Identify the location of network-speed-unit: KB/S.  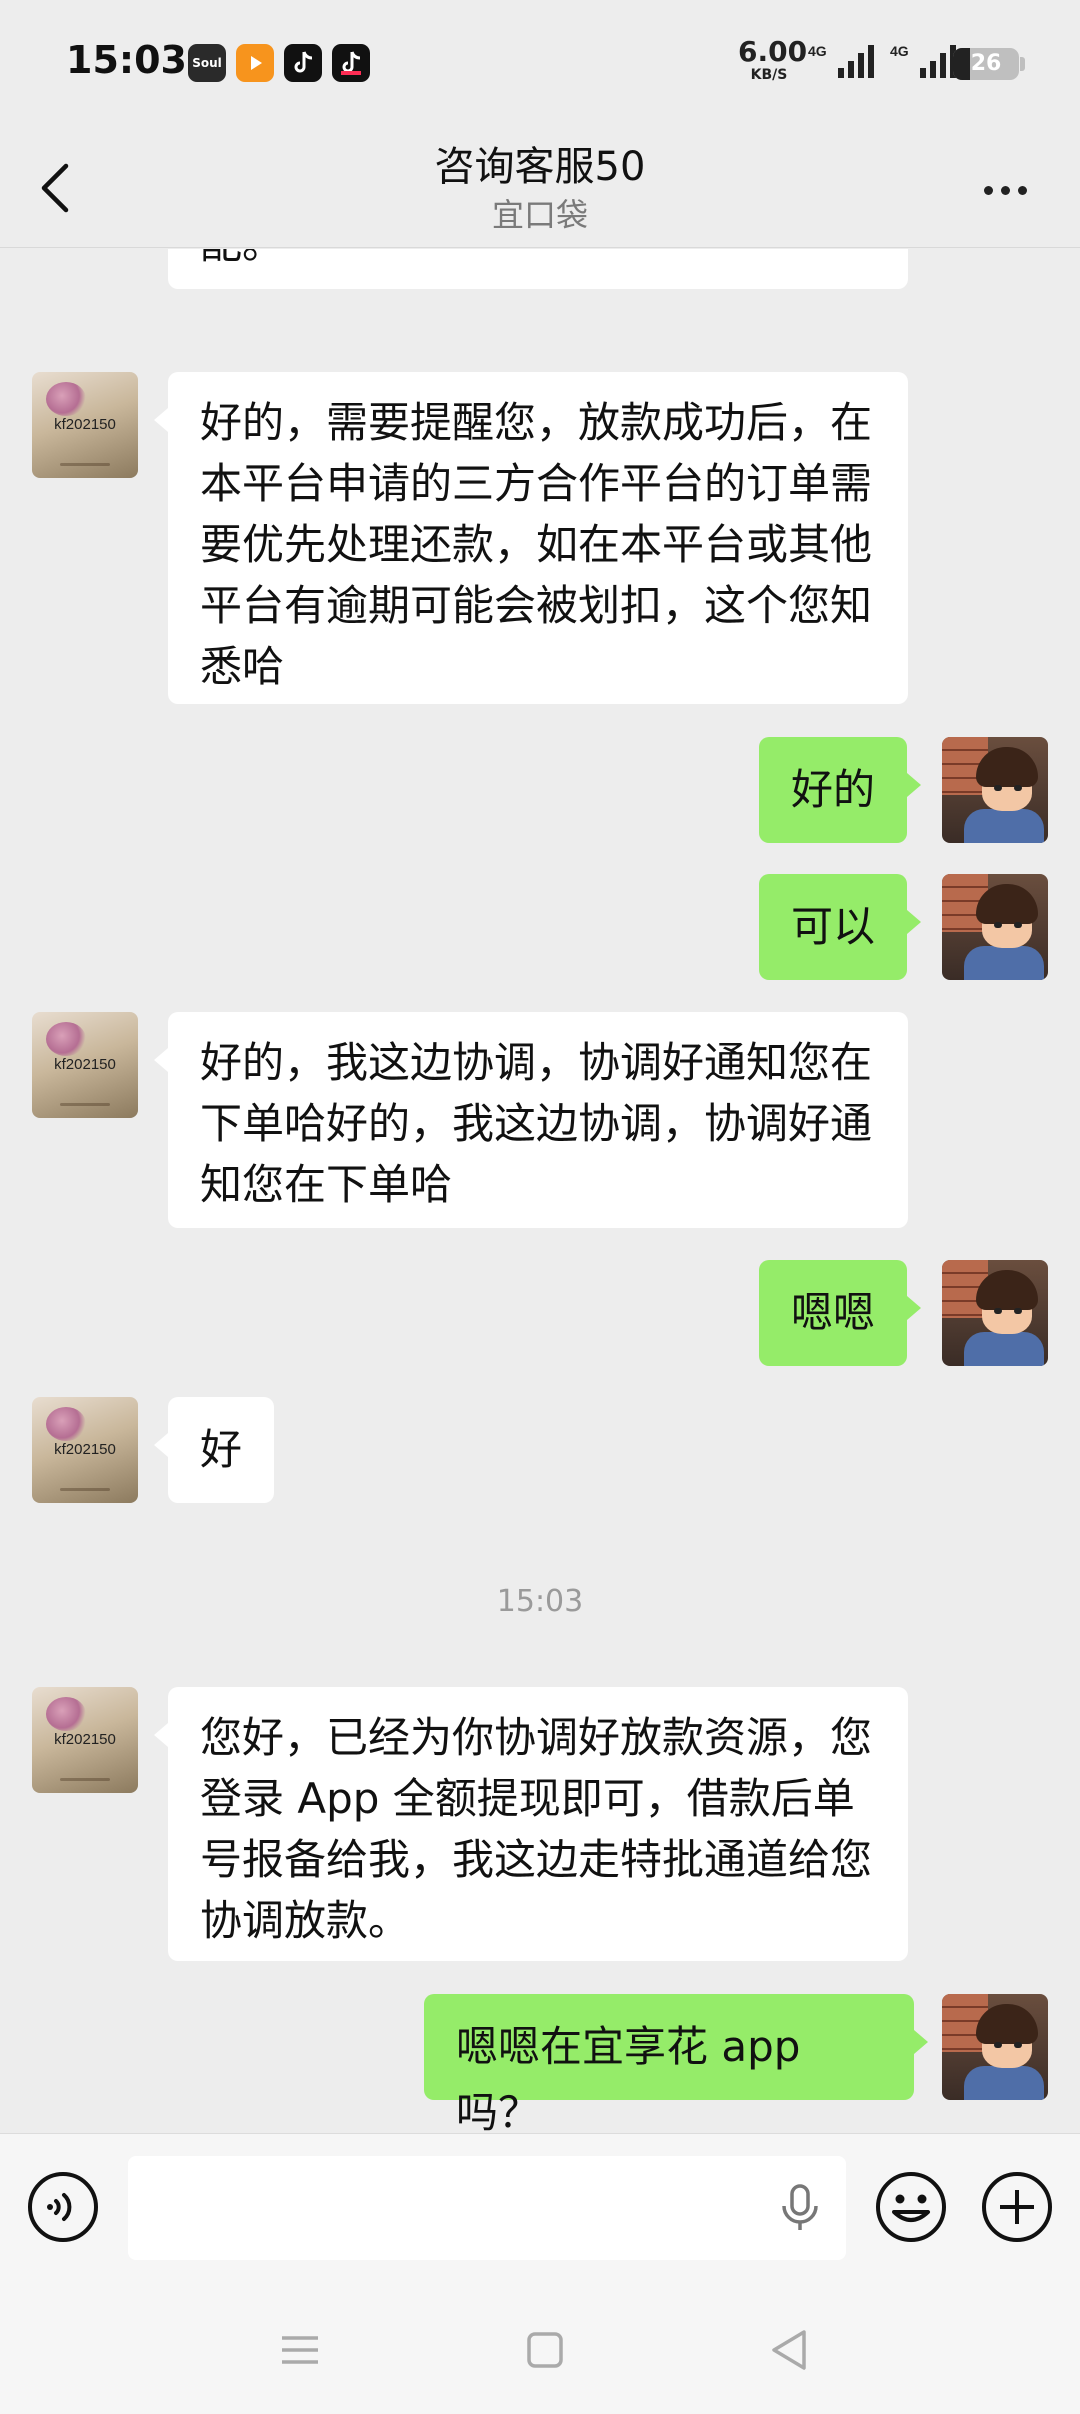
(769, 75).